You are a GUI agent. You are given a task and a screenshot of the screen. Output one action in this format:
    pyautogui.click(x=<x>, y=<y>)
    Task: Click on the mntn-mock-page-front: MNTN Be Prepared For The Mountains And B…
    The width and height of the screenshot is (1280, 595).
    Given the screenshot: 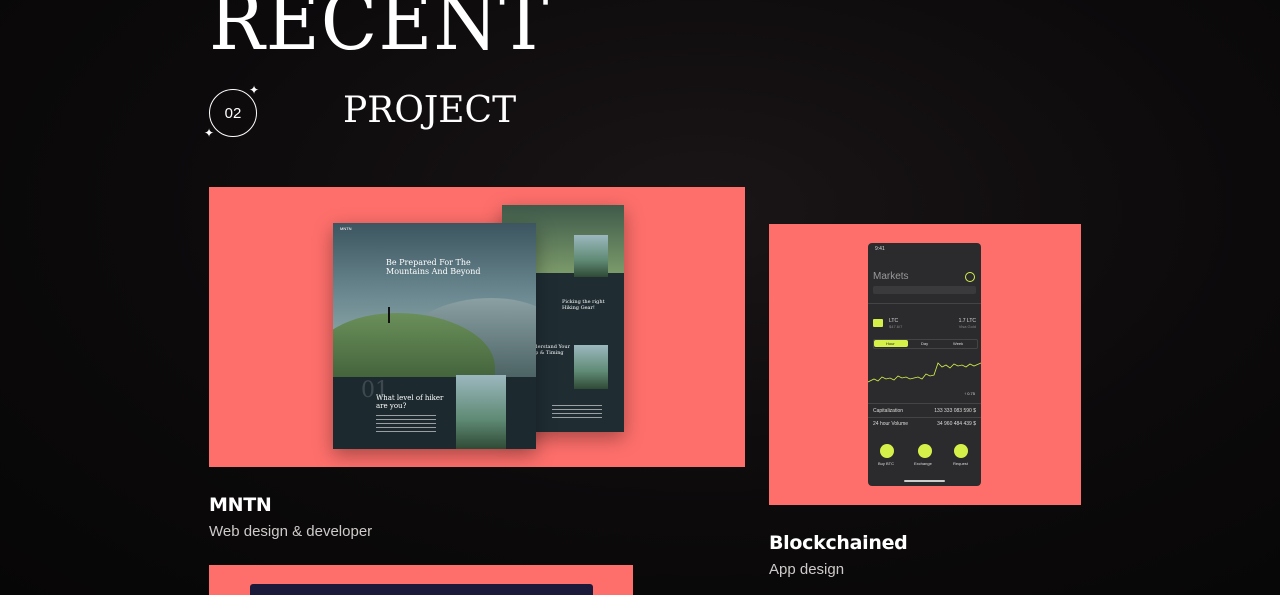 What is the action you would take?
    pyautogui.click(x=434, y=336)
    